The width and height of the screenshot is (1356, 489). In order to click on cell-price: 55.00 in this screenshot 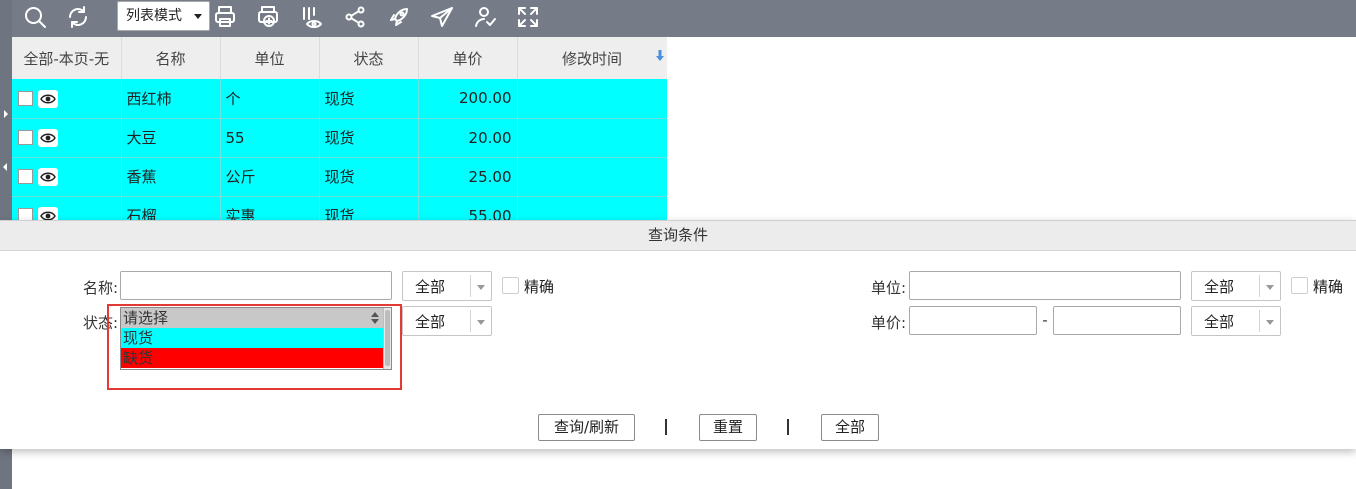, I will do `click(468, 208)`.